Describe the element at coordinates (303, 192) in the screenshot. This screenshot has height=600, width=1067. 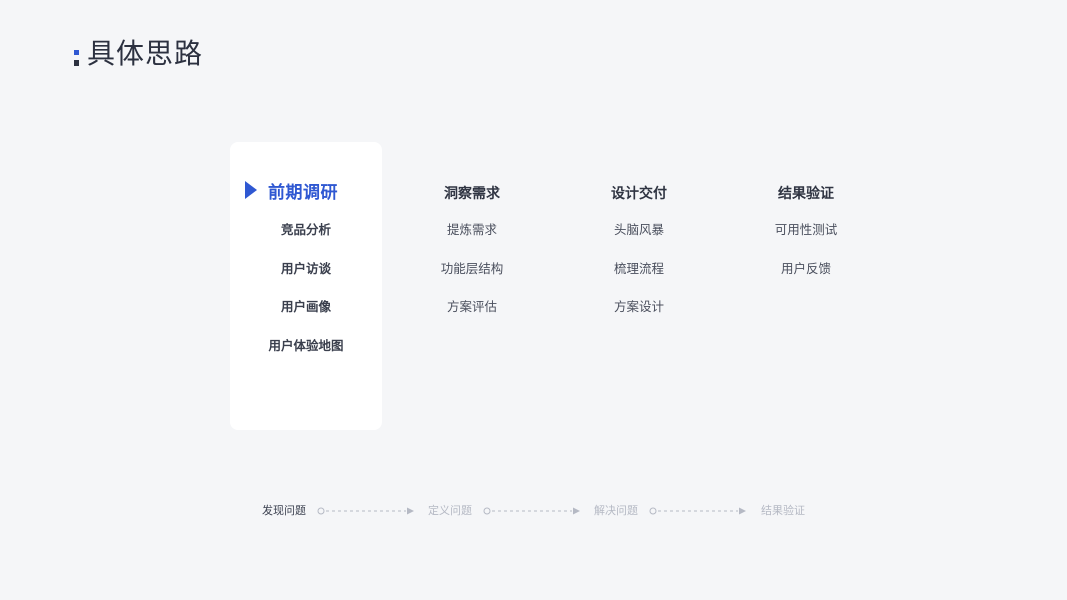
I see `stage-title: 前期调研` at that location.